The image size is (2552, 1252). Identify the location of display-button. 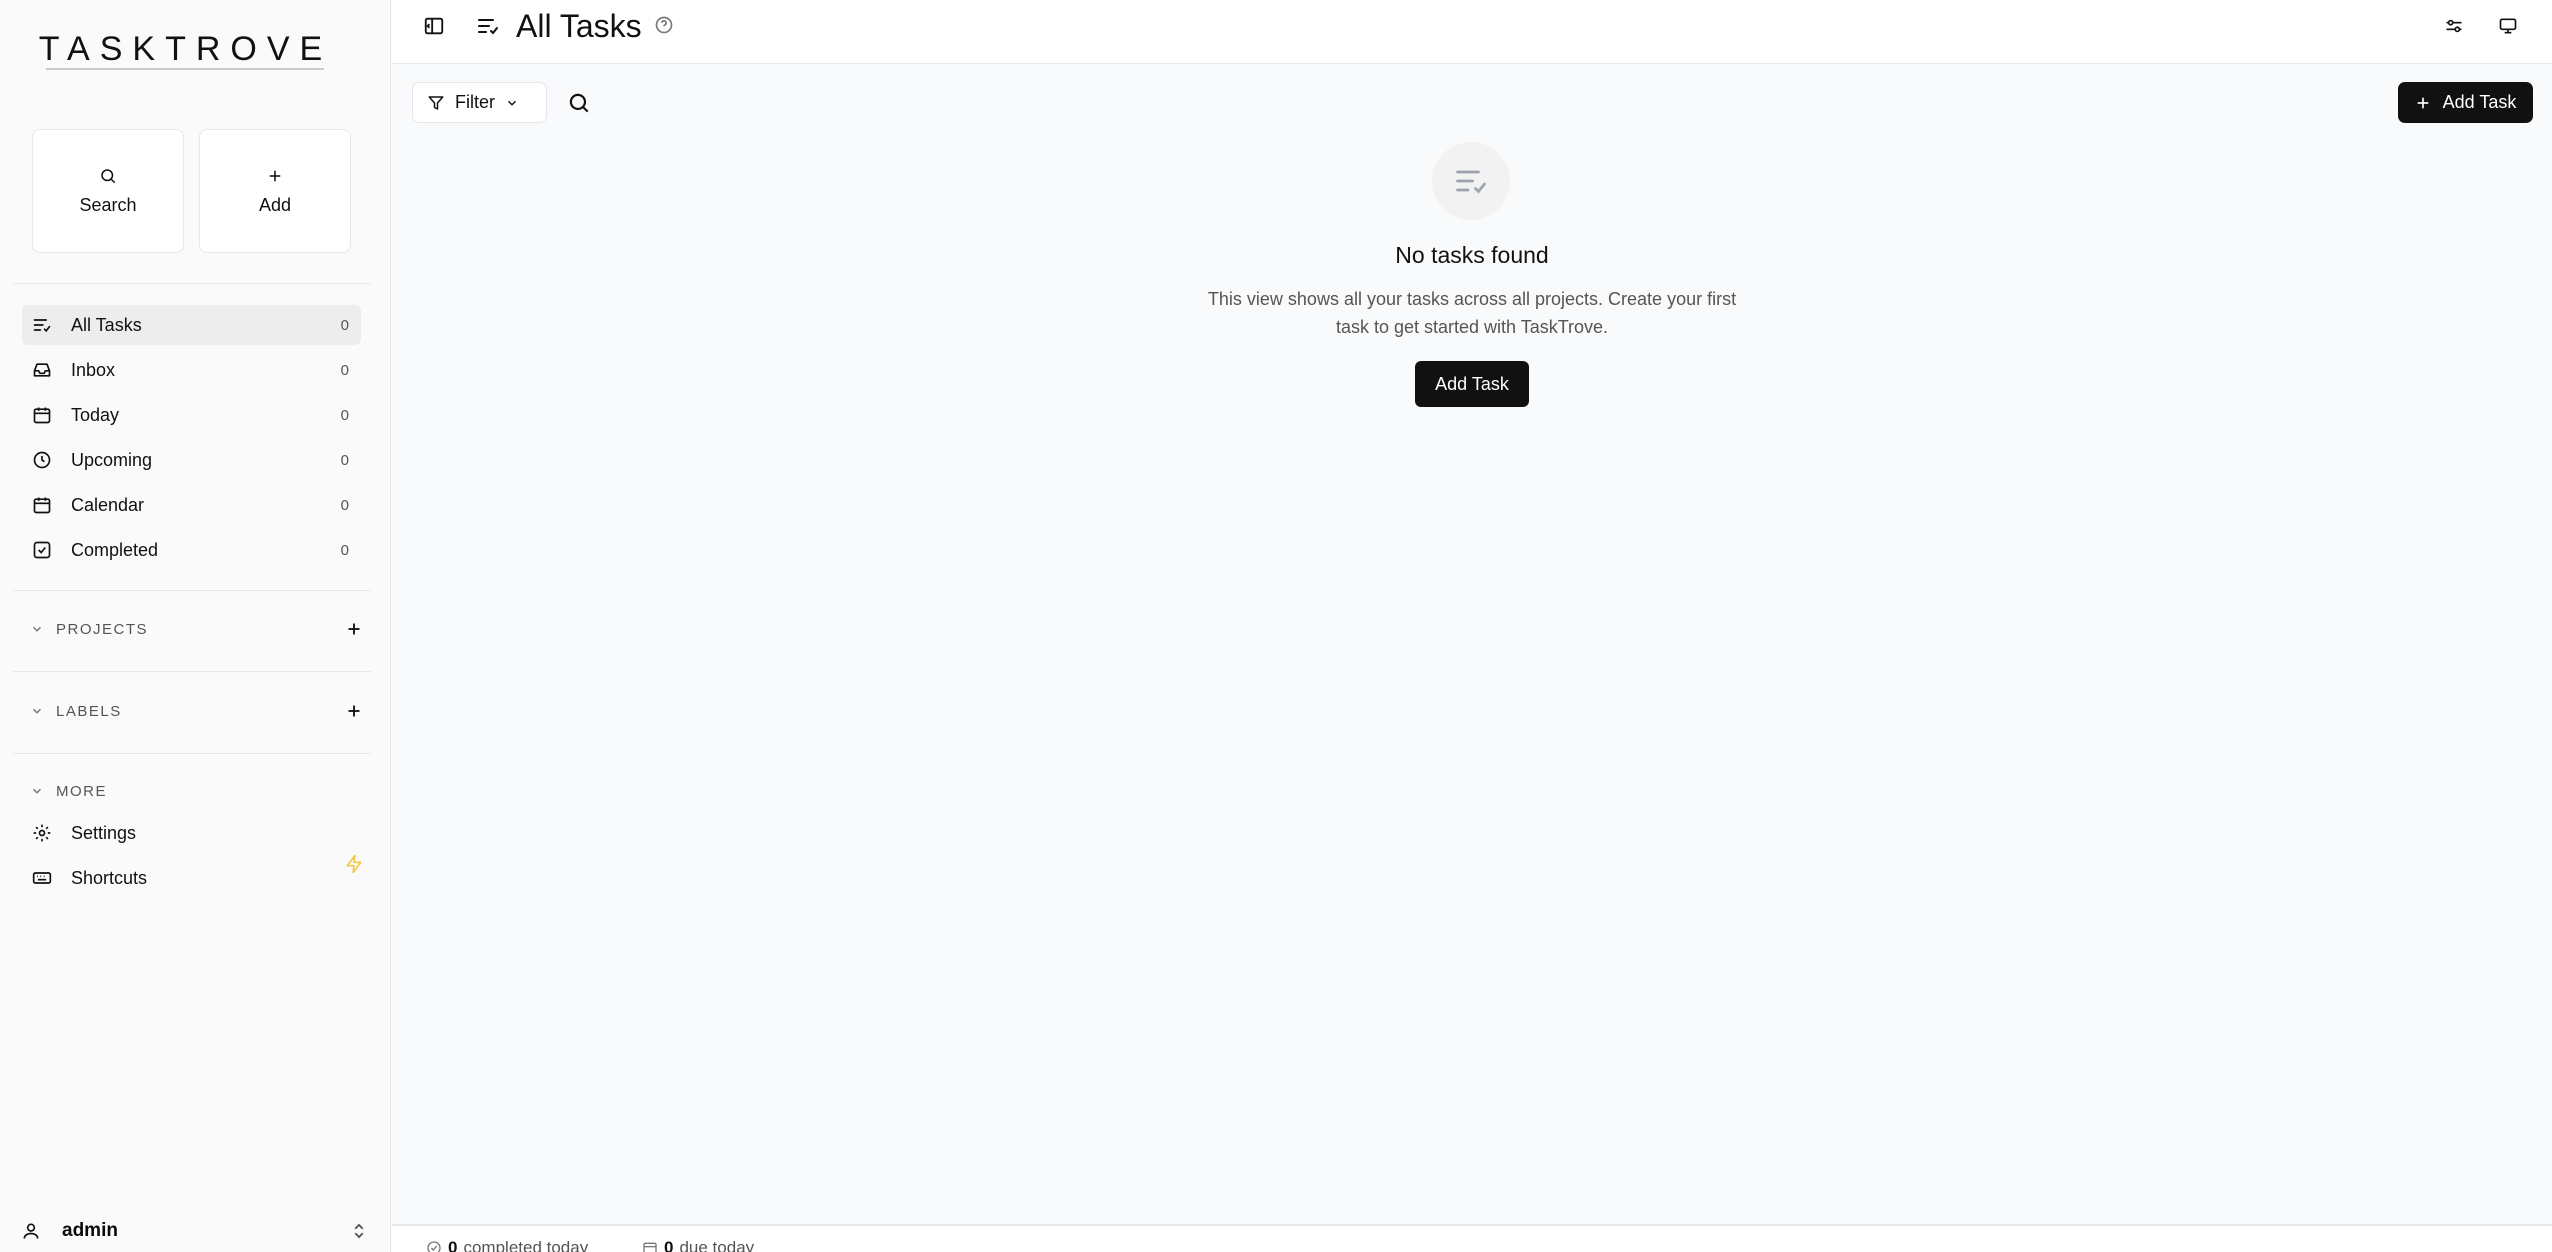
(2508, 26).